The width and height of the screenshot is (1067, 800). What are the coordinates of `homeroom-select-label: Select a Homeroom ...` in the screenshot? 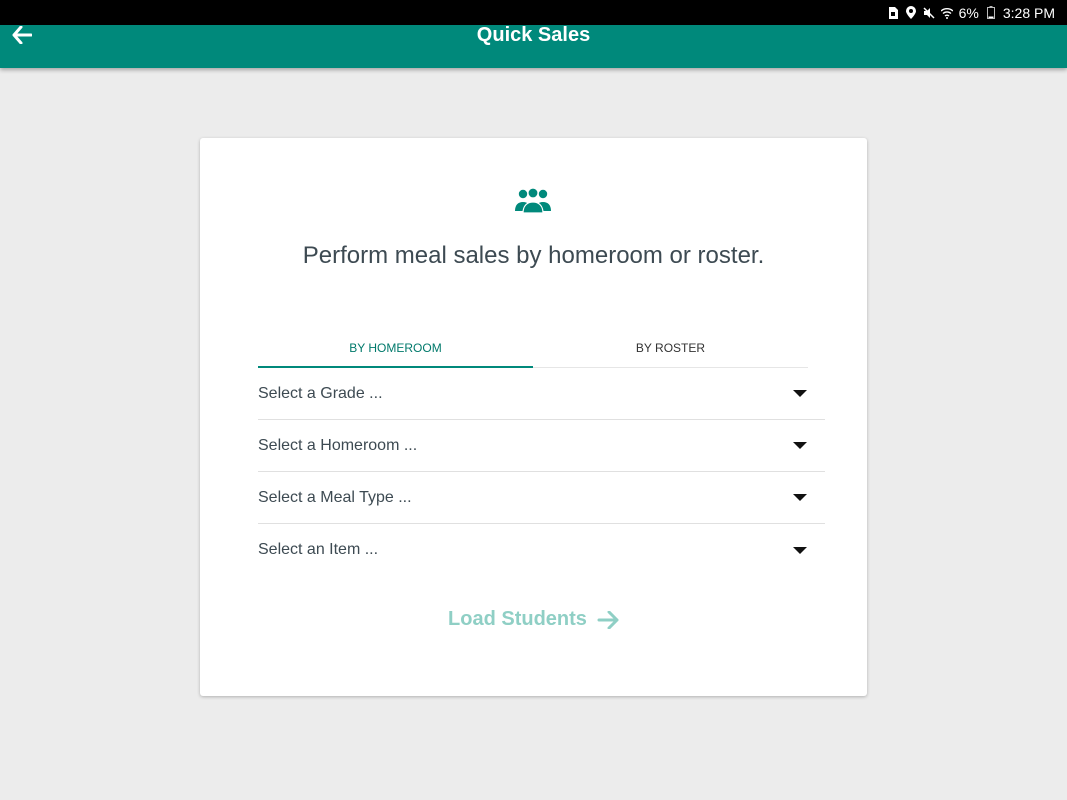 It's located at (338, 445).